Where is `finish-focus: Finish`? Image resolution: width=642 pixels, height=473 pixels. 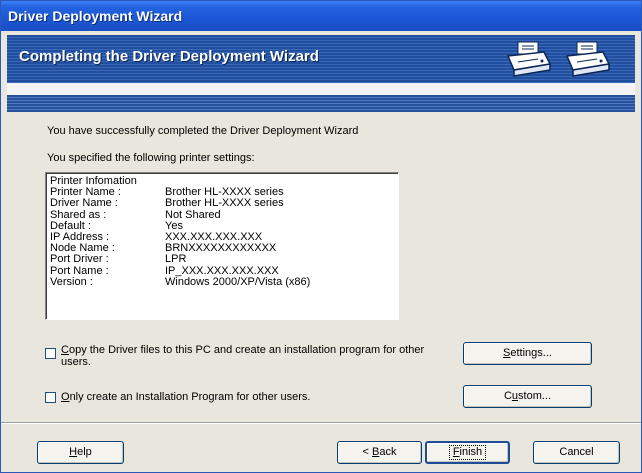 finish-focus: Finish is located at coordinates (467, 452).